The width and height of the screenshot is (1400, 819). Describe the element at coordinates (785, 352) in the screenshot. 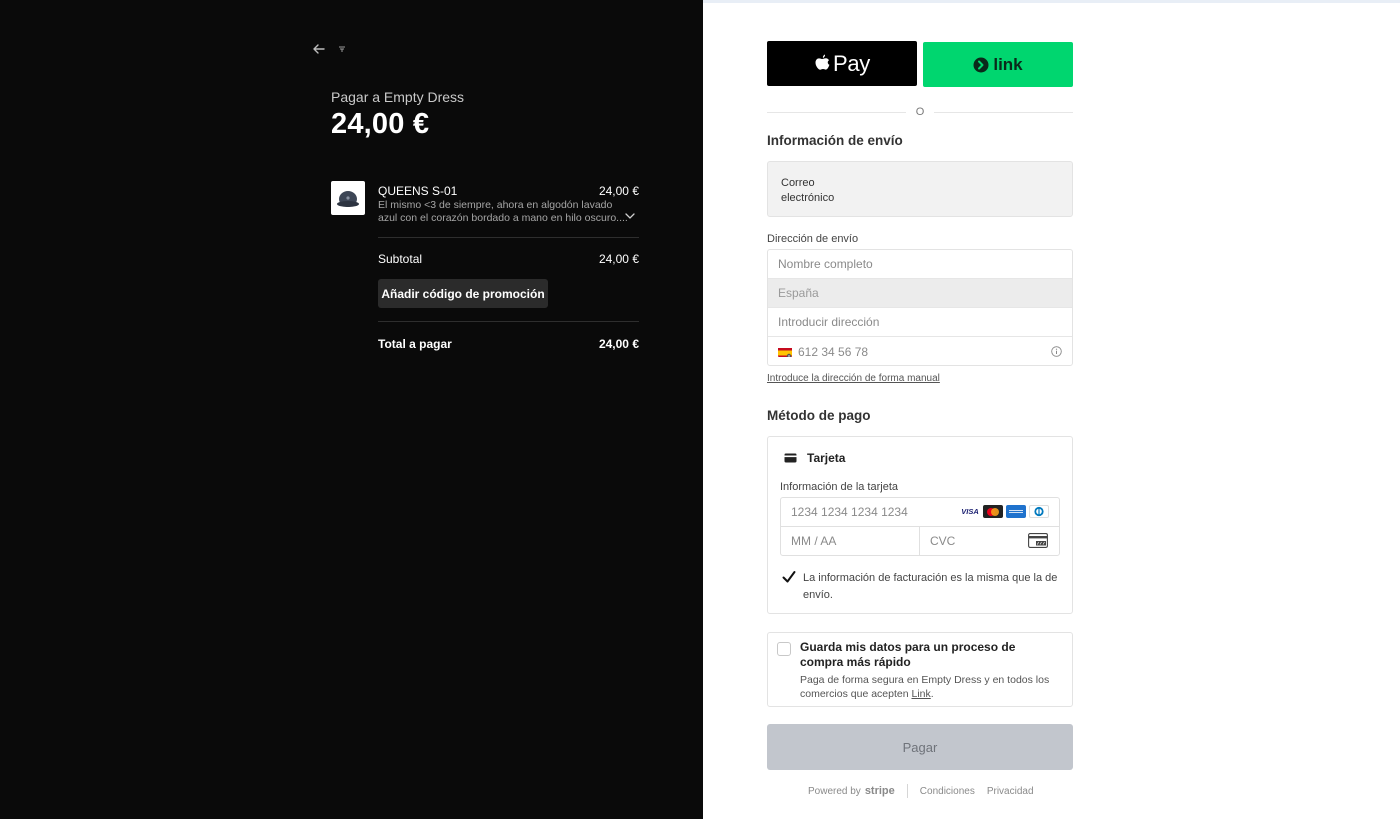

I see `spain-flag-icon` at that location.